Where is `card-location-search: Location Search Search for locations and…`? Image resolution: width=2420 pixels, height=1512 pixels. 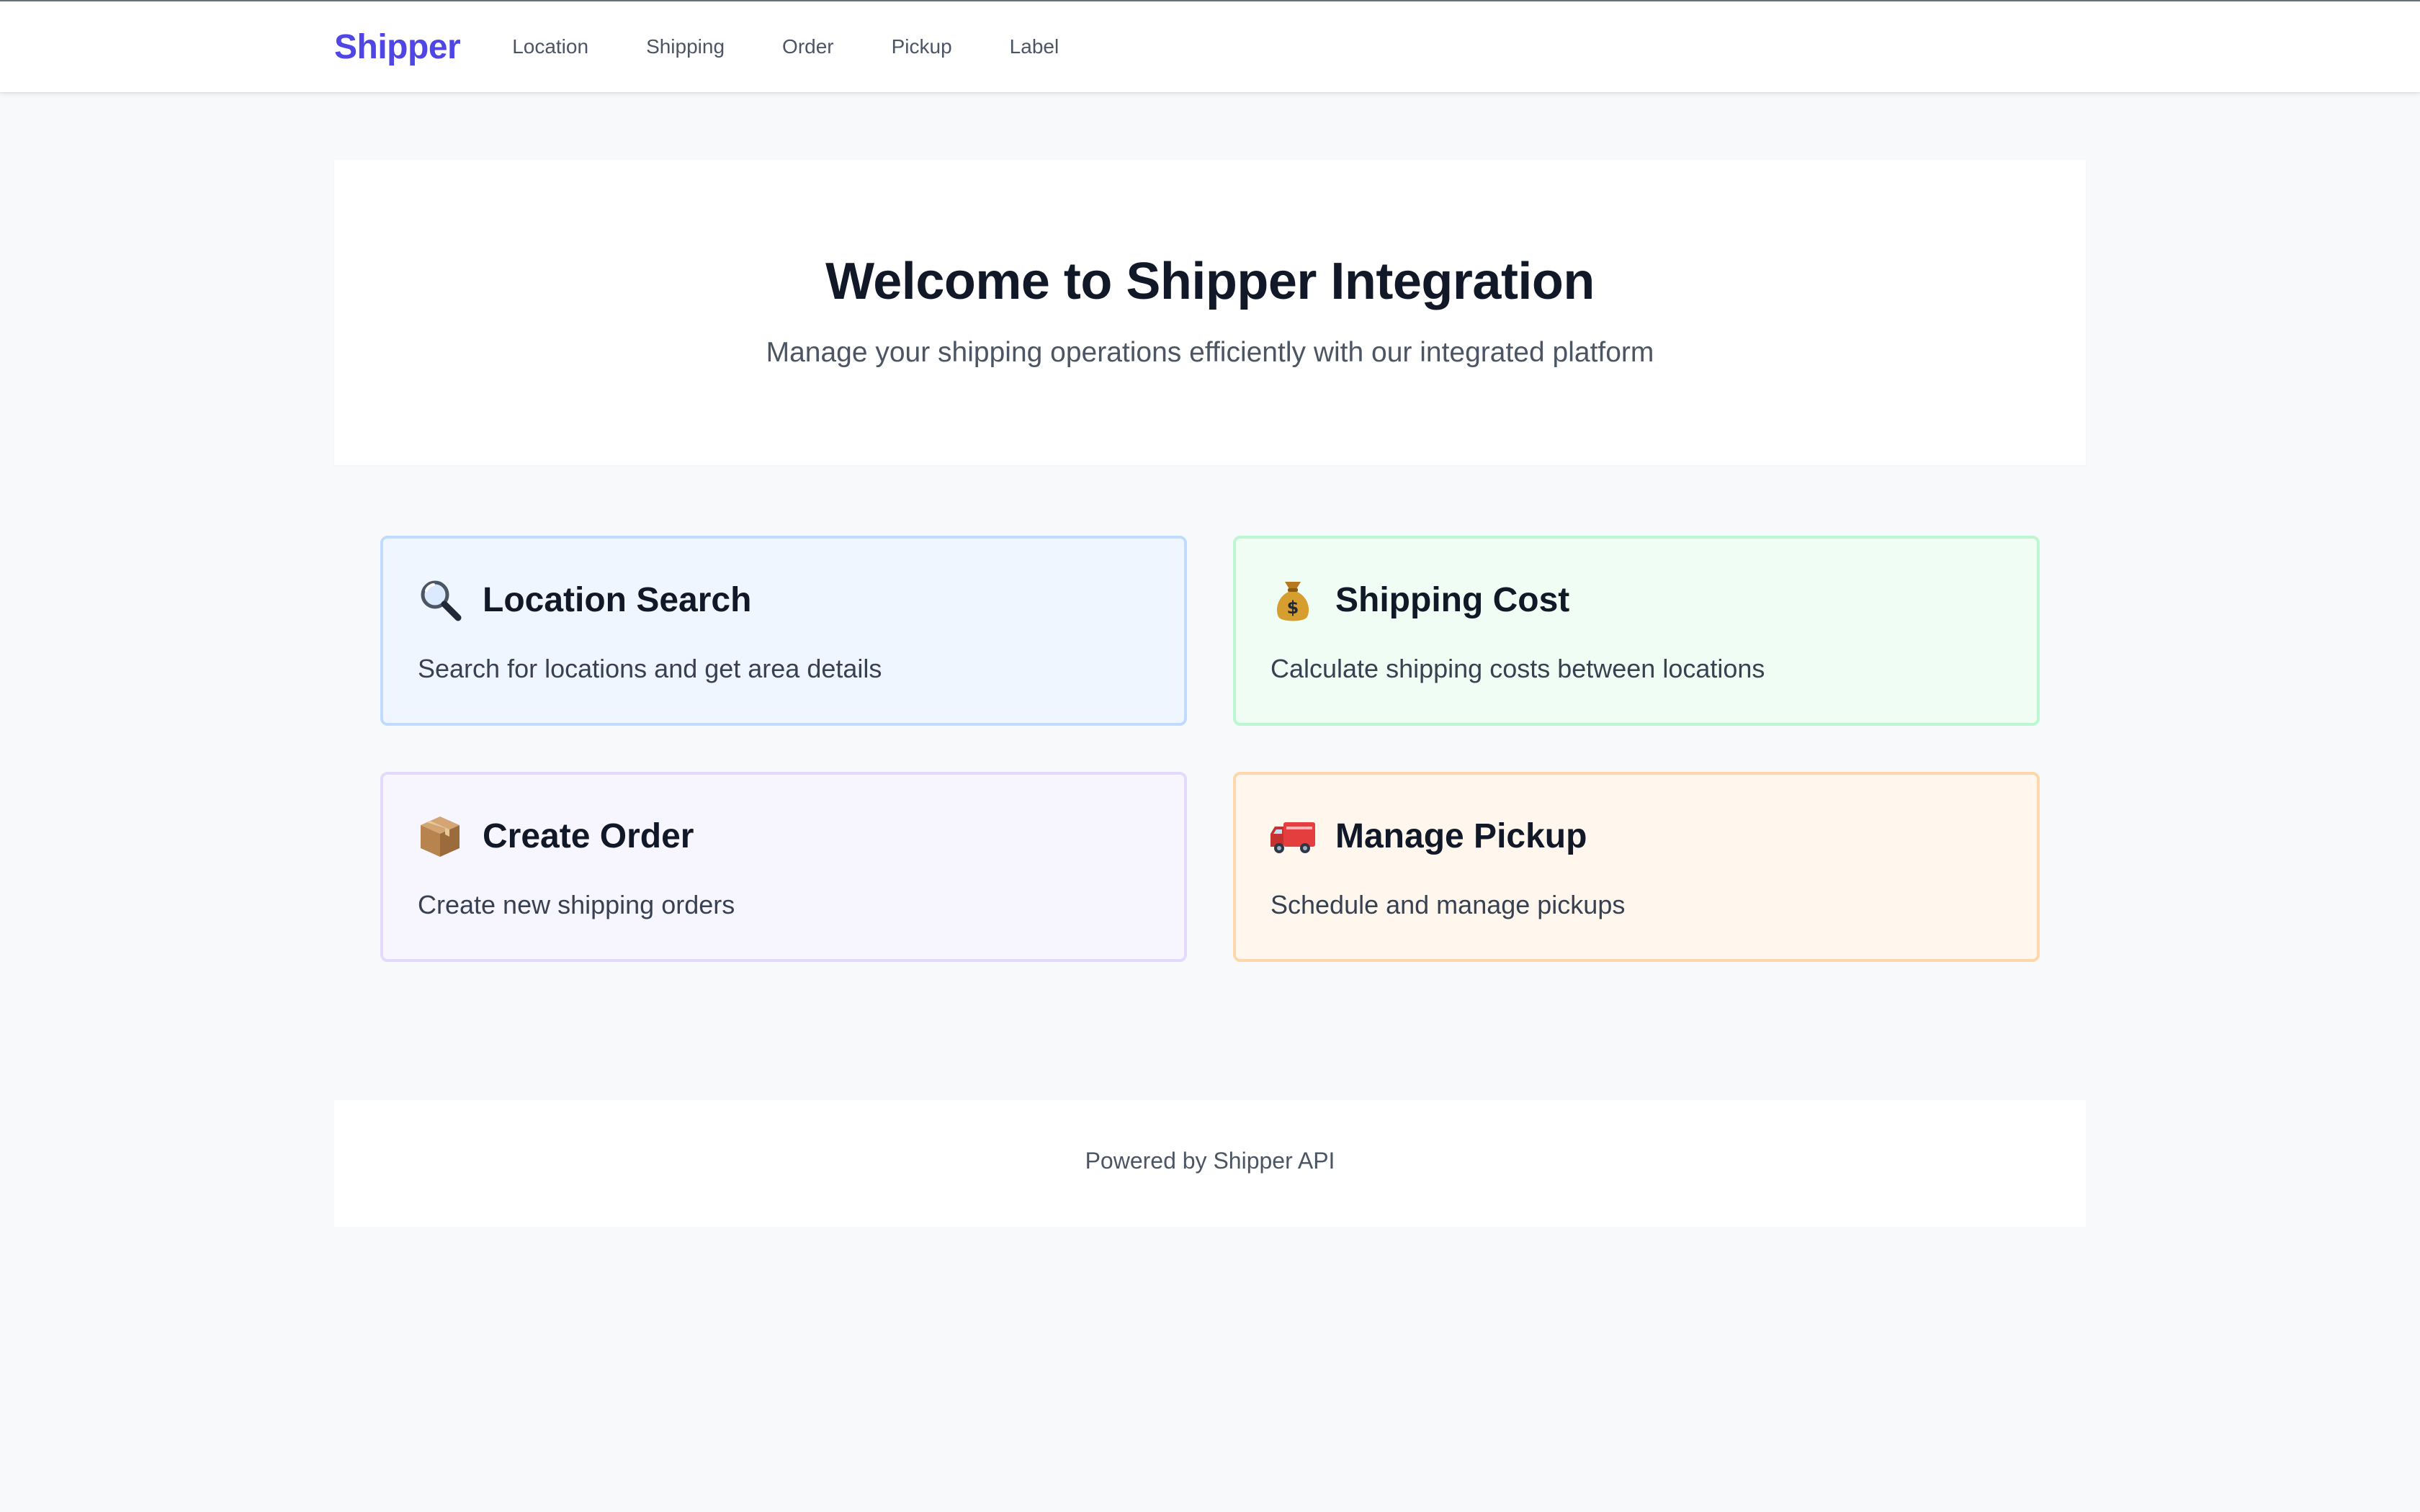 card-location-search: Location Search Search for locations and… is located at coordinates (783, 631).